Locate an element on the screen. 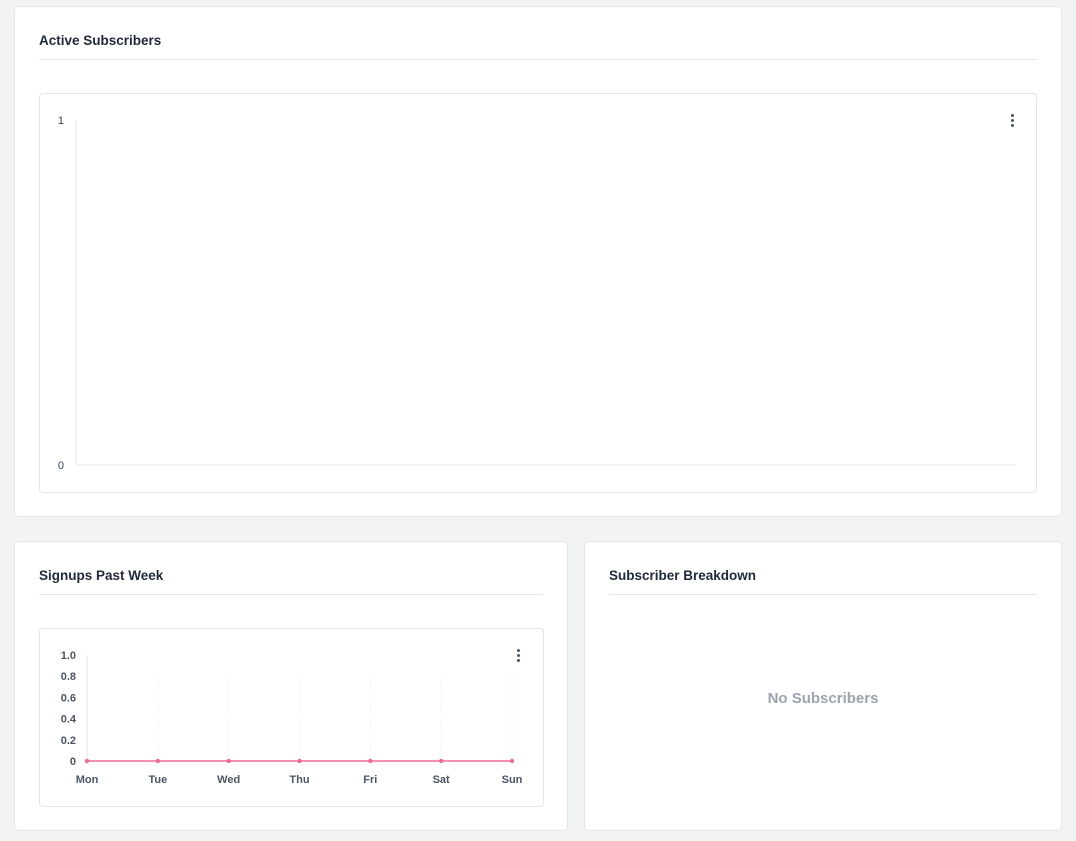  y-tick-label: 0.2 is located at coordinates (68, 741).